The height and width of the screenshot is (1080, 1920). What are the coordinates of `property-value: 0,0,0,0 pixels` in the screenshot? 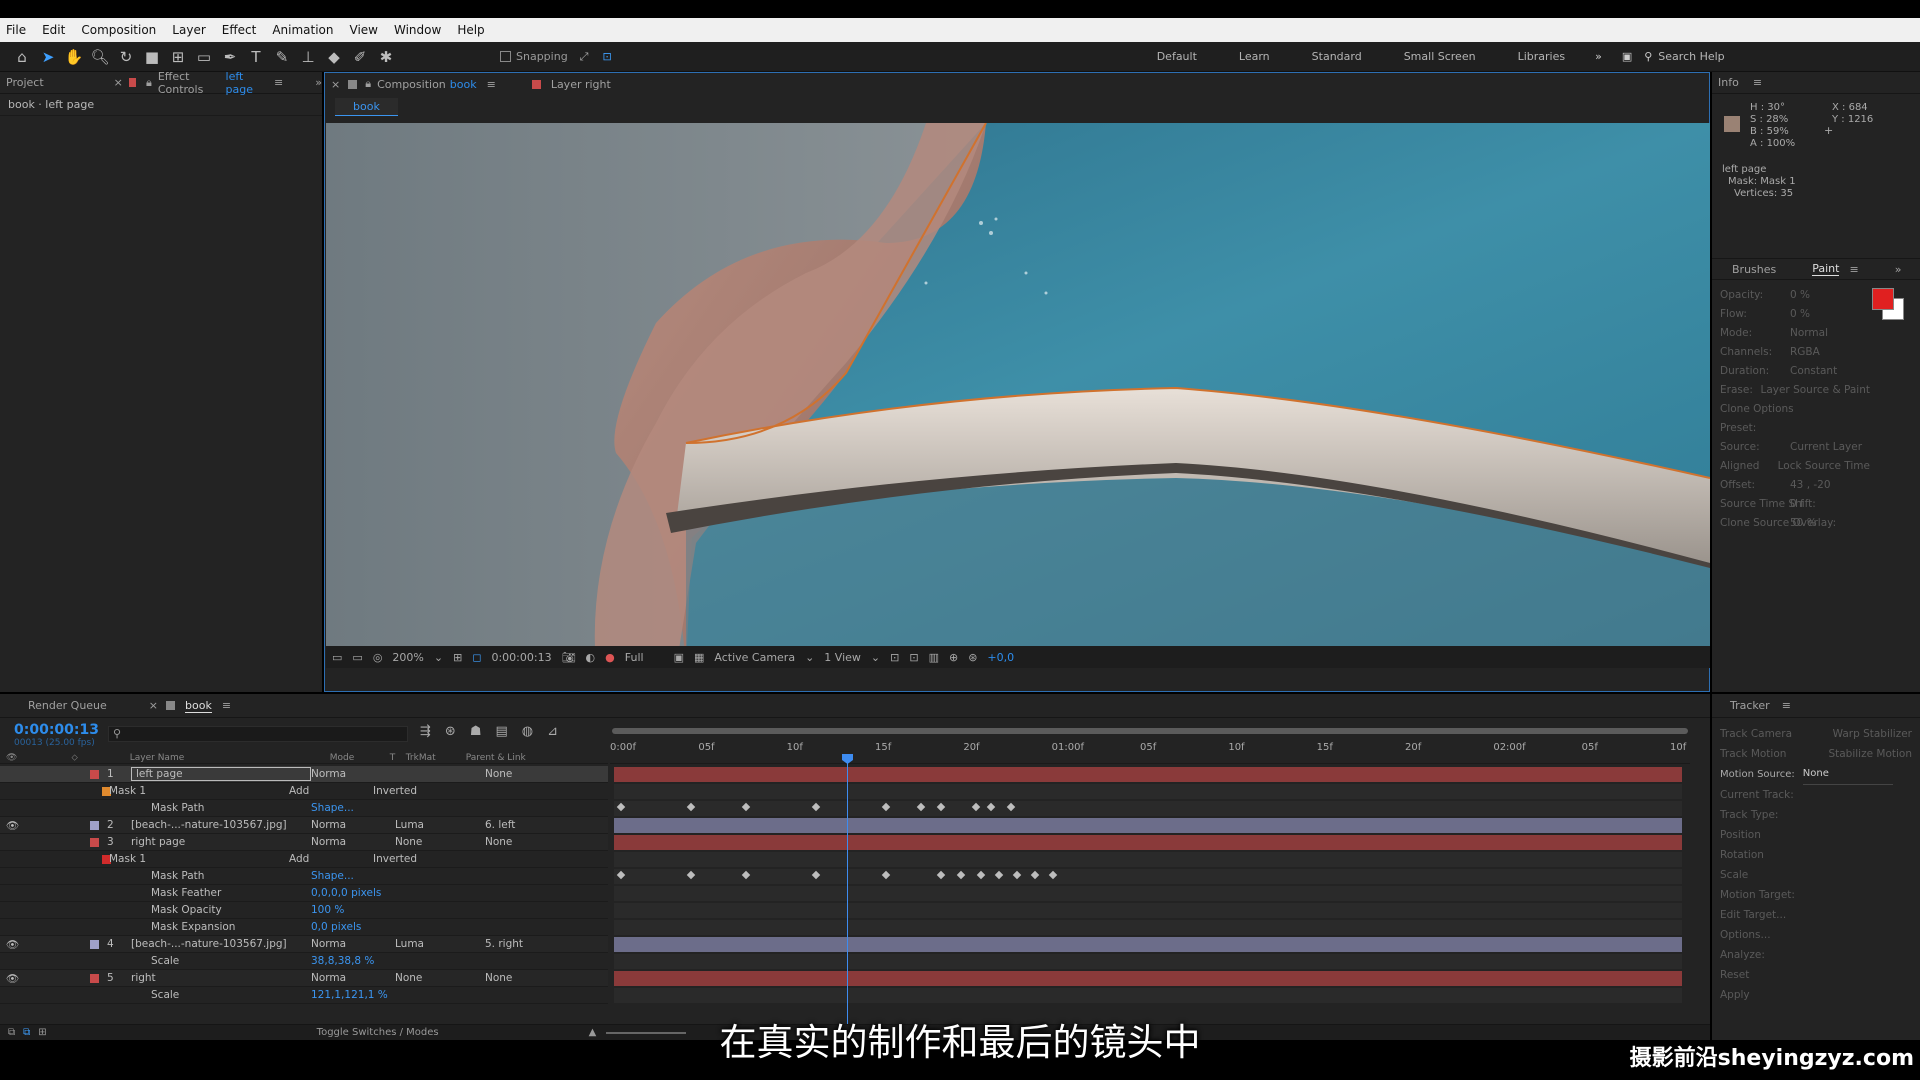 It's located at (353, 893).